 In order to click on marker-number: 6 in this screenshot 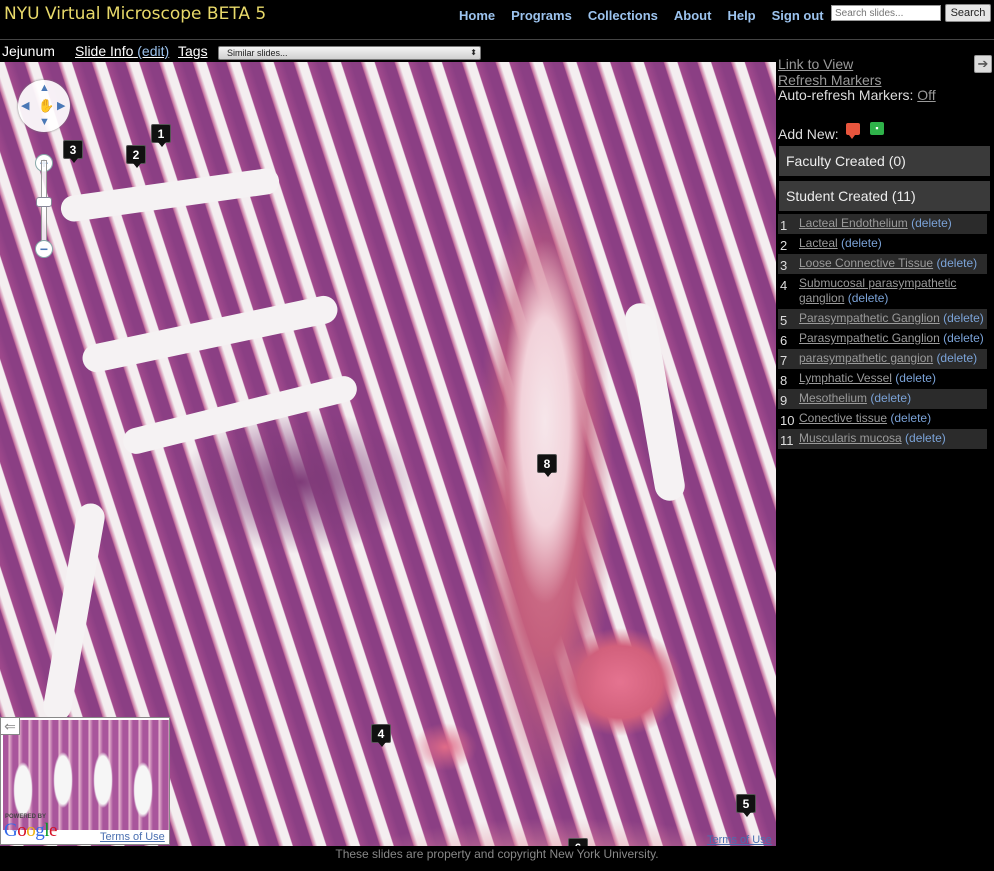, I will do `click(784, 340)`.